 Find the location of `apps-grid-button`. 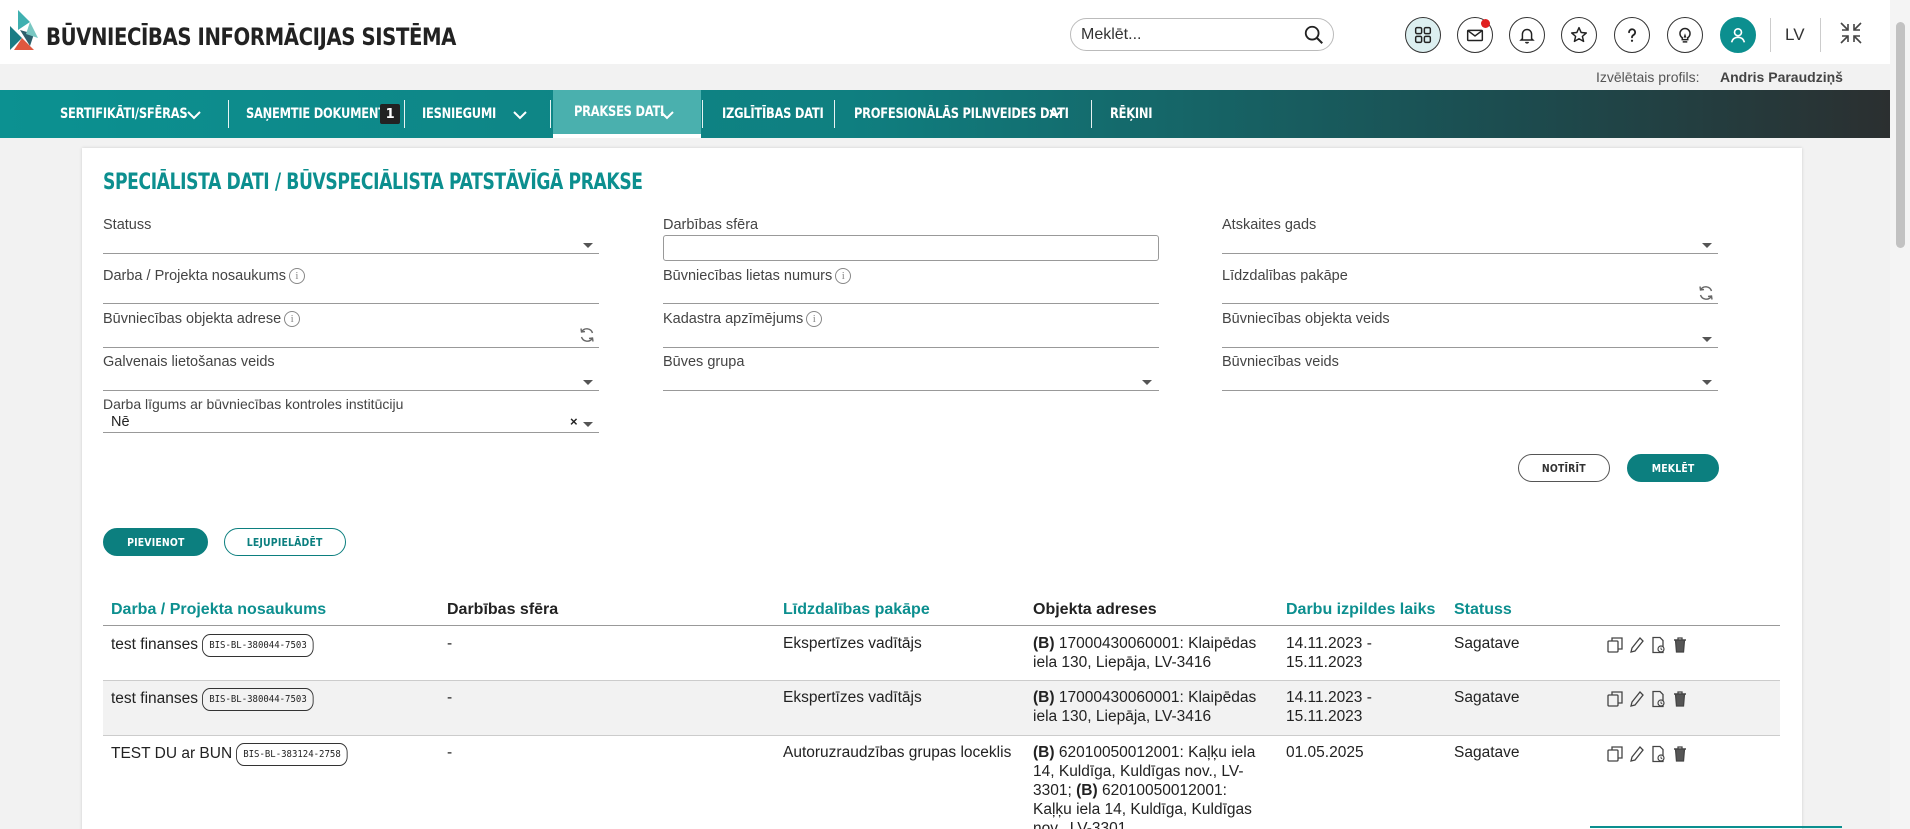

apps-grid-button is located at coordinates (1423, 35).